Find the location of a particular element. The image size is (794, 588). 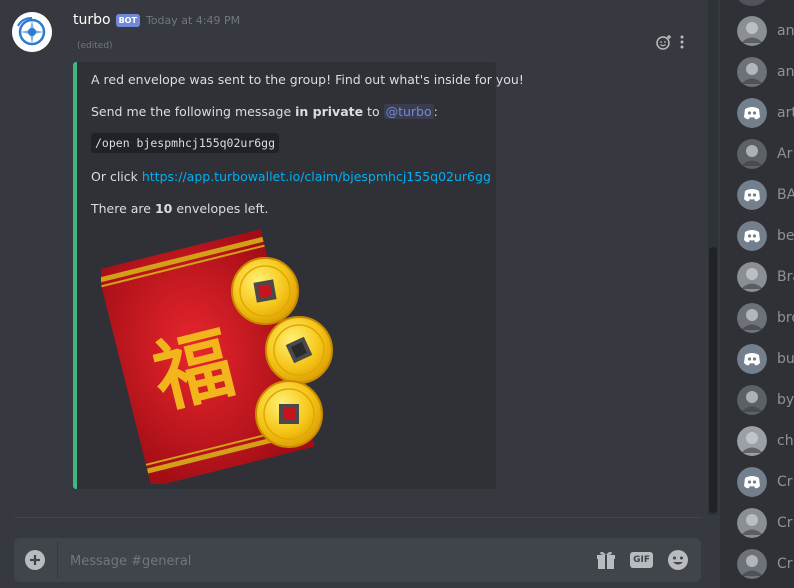

member-name: che is located at coordinates (785, 441).